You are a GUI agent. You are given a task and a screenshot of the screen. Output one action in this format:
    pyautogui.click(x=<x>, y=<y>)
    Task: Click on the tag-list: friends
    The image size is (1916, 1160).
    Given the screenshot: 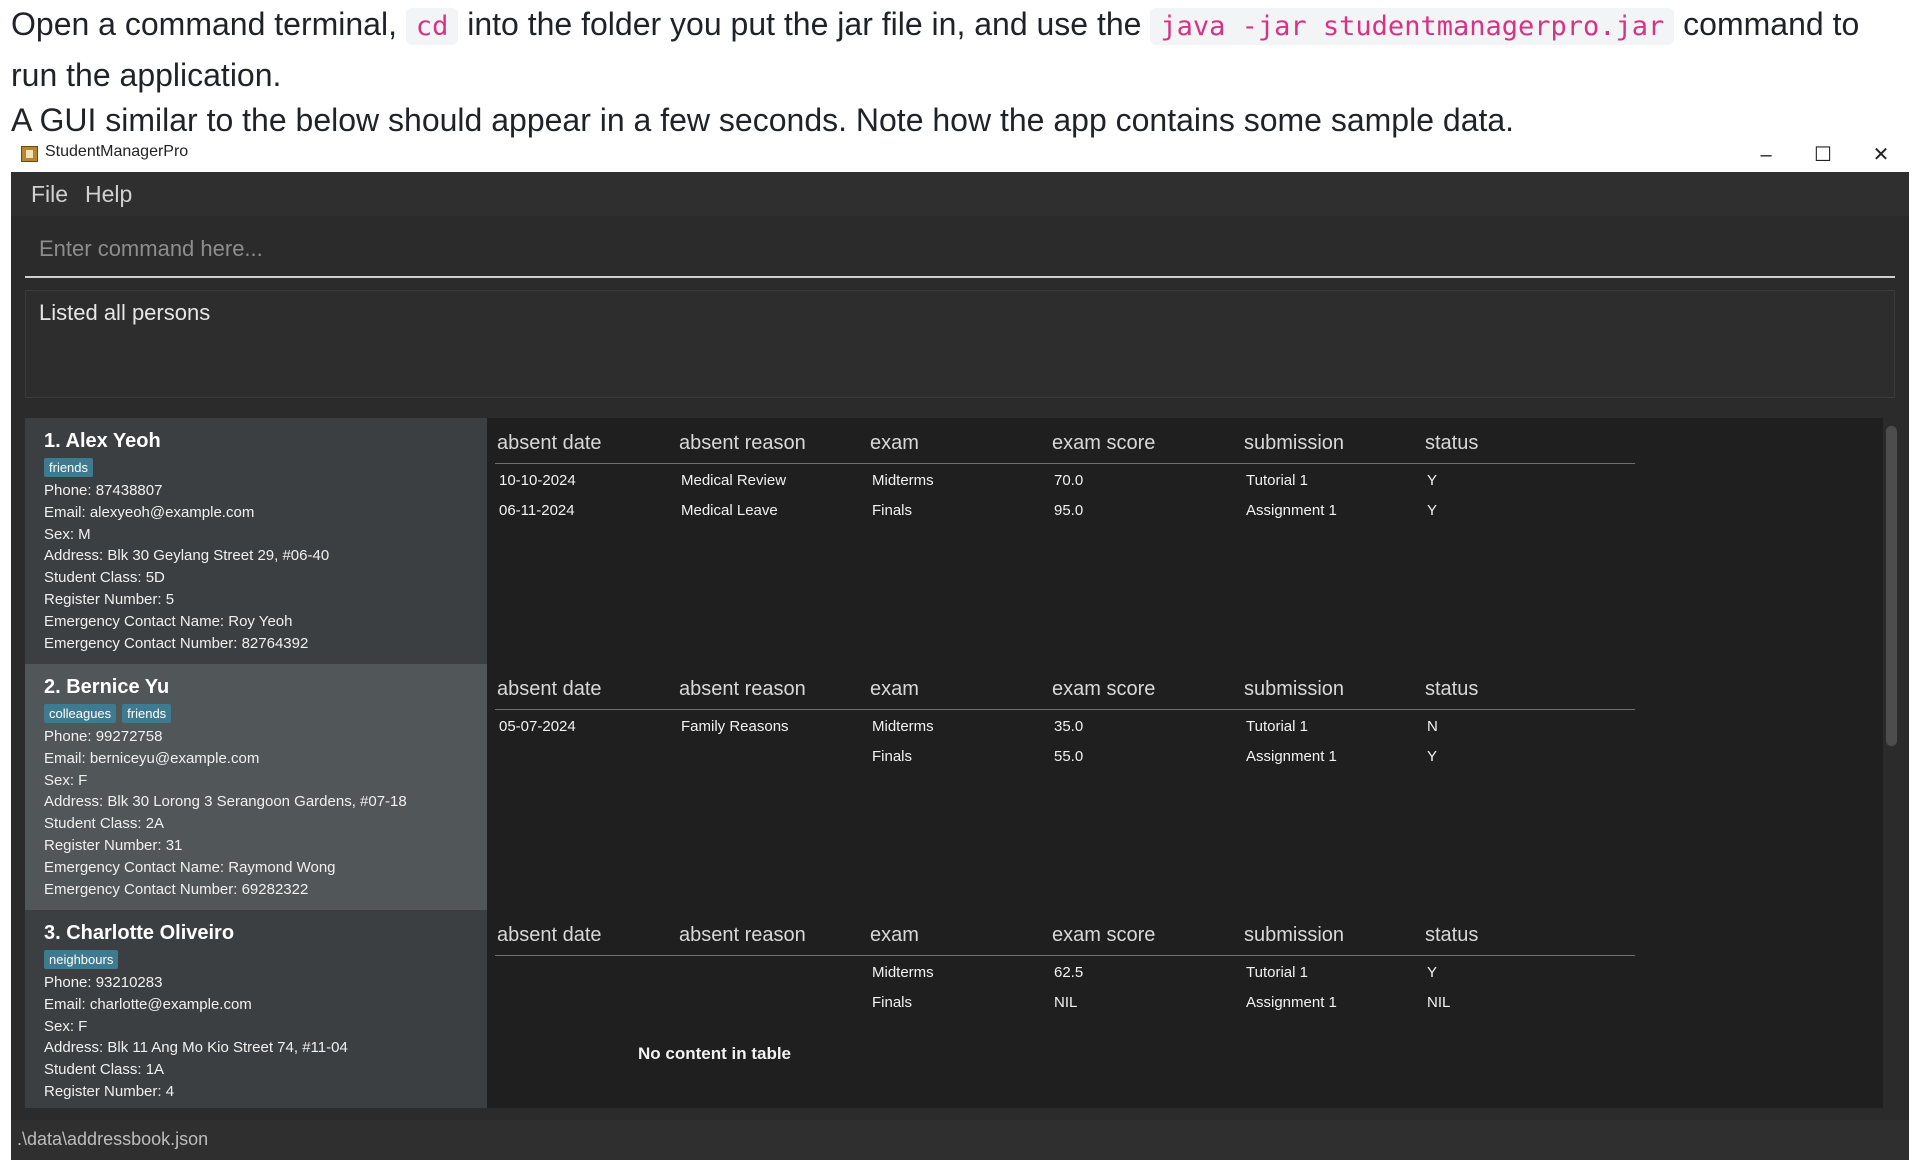 What is the action you would take?
    pyautogui.click(x=71, y=469)
    